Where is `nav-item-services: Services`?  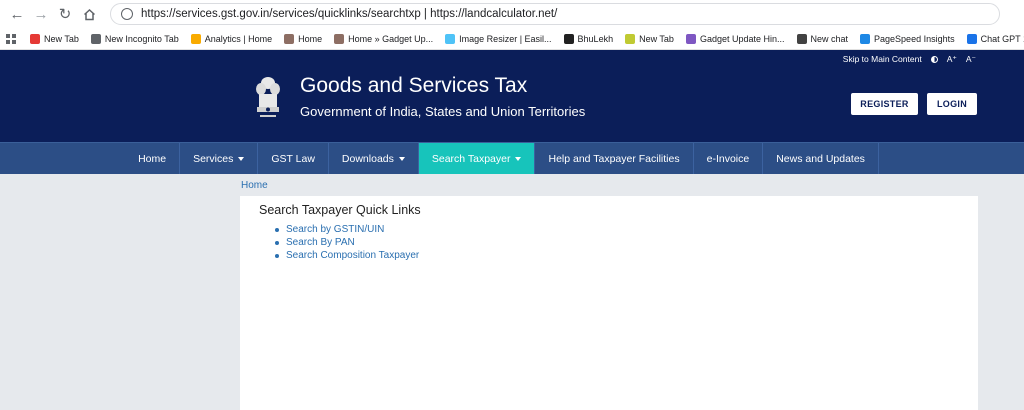
nav-item-services: Services is located at coordinates (219, 158).